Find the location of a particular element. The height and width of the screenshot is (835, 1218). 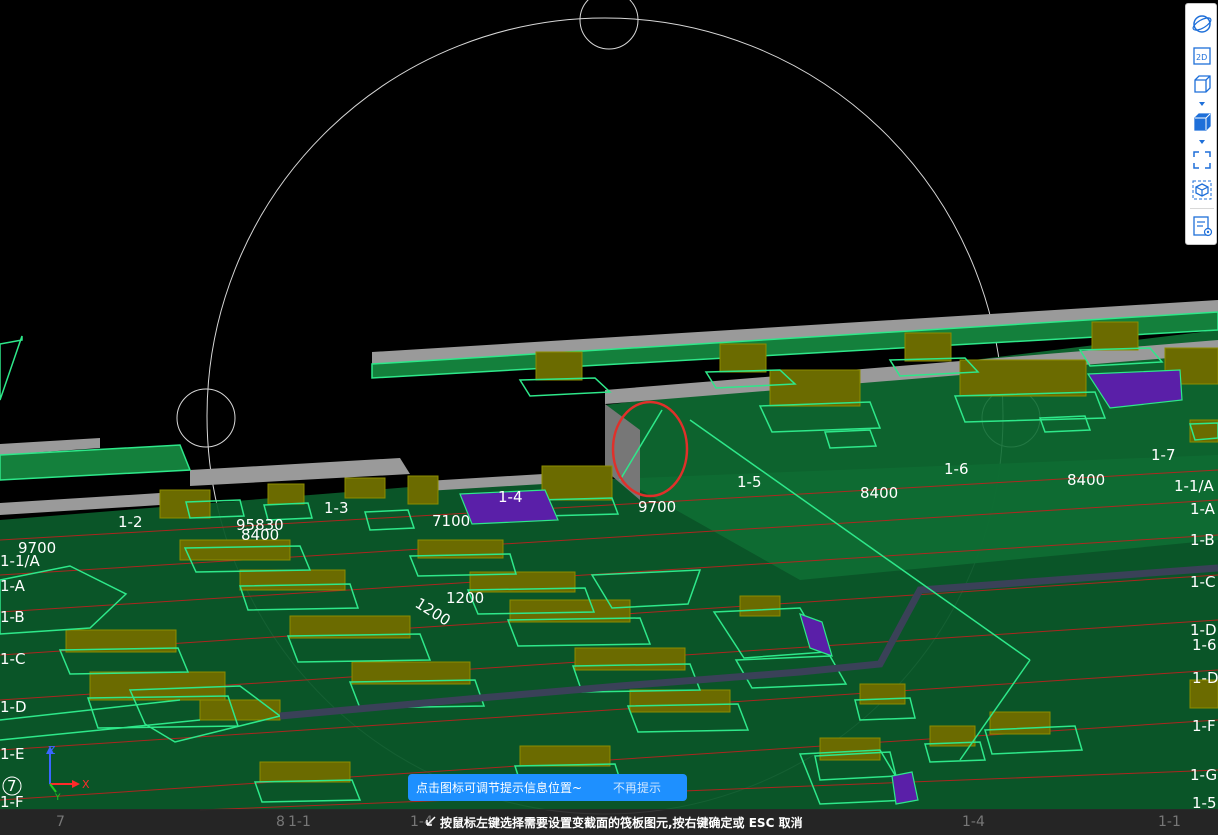

svg-text: 1-3 is located at coordinates (336, 508).